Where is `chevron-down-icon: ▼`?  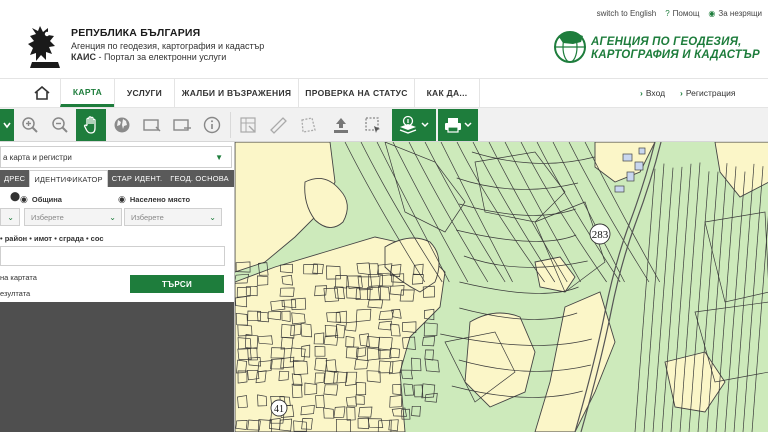 chevron-down-icon: ▼ is located at coordinates (219, 157).